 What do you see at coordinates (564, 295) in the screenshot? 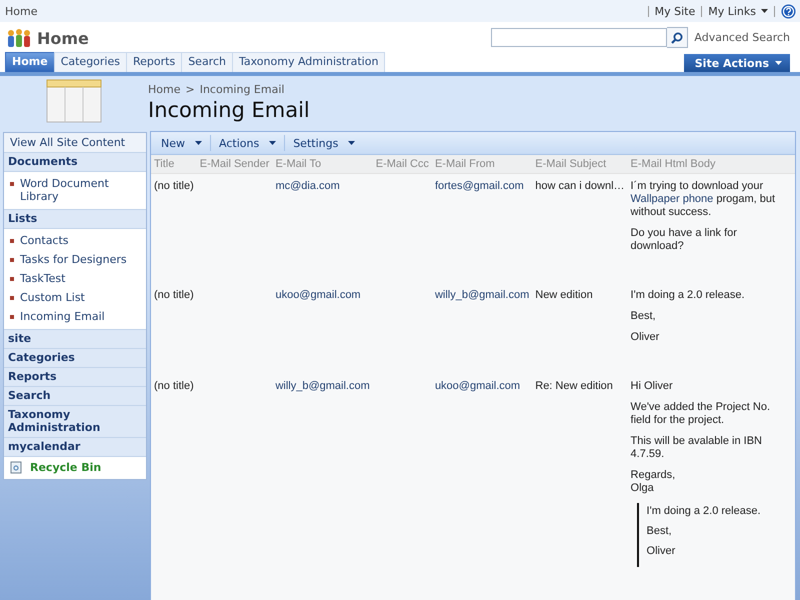
I see `table-cell: New edition` at bounding box center [564, 295].